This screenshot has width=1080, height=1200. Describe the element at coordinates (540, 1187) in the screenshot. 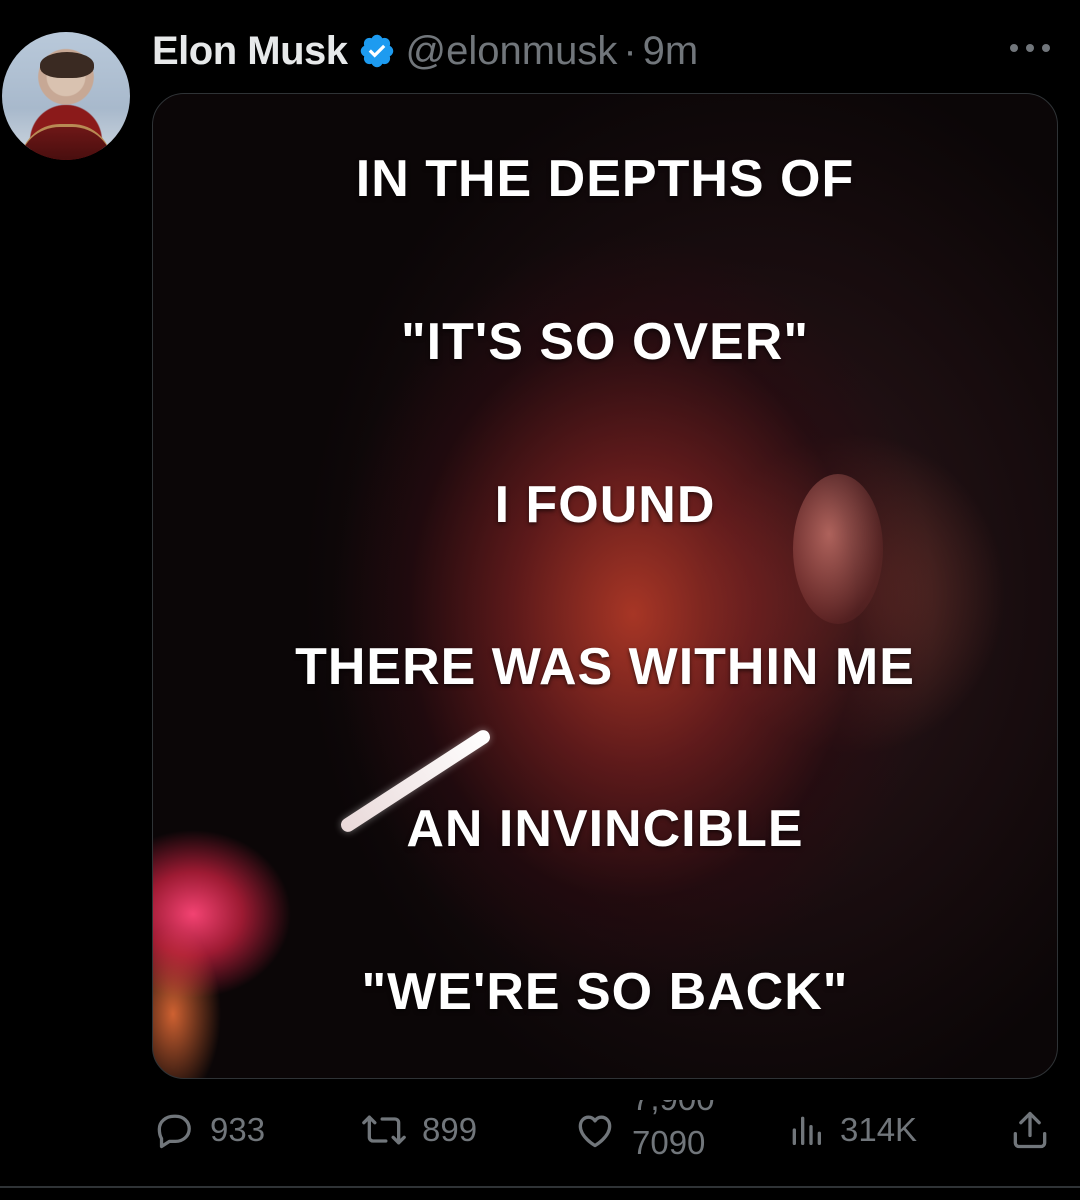

I see `tweet-divider` at that location.